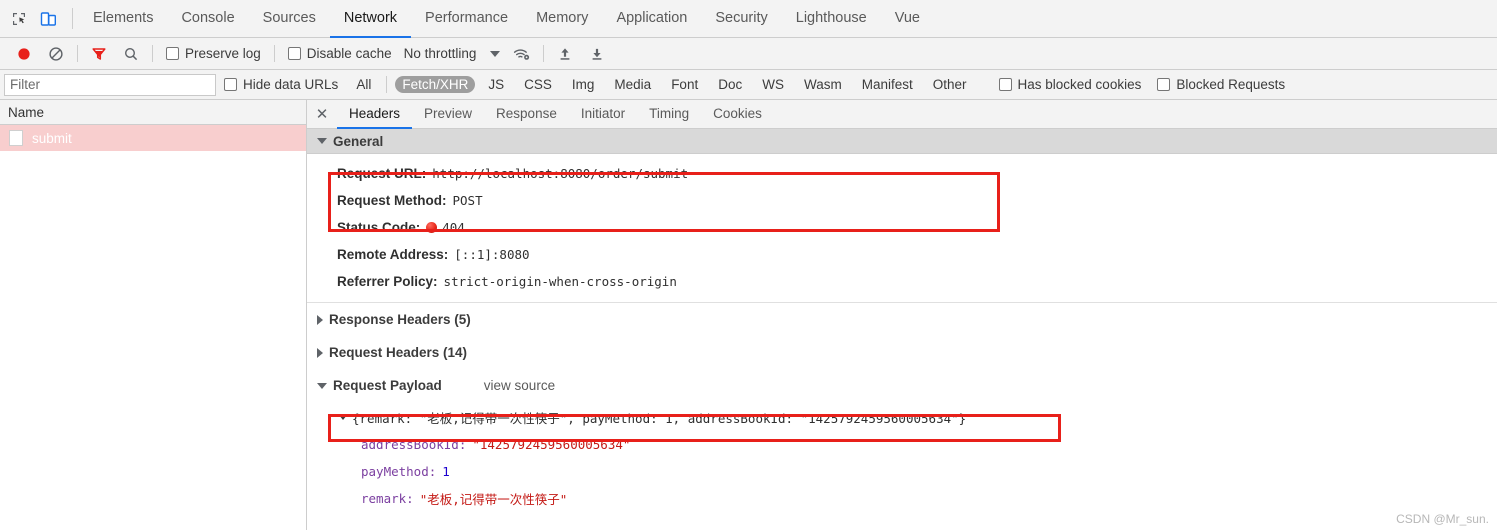  I want to click on hide-data-urls-label: Hide data URLs, so click(291, 84).